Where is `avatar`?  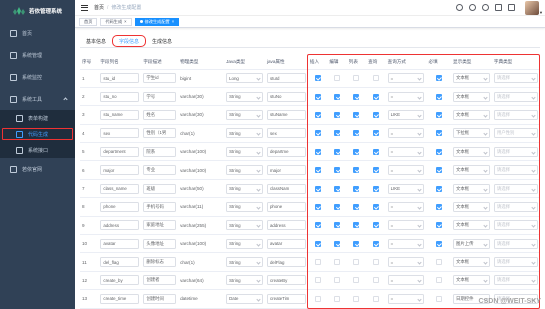 avatar is located at coordinates (532, 8).